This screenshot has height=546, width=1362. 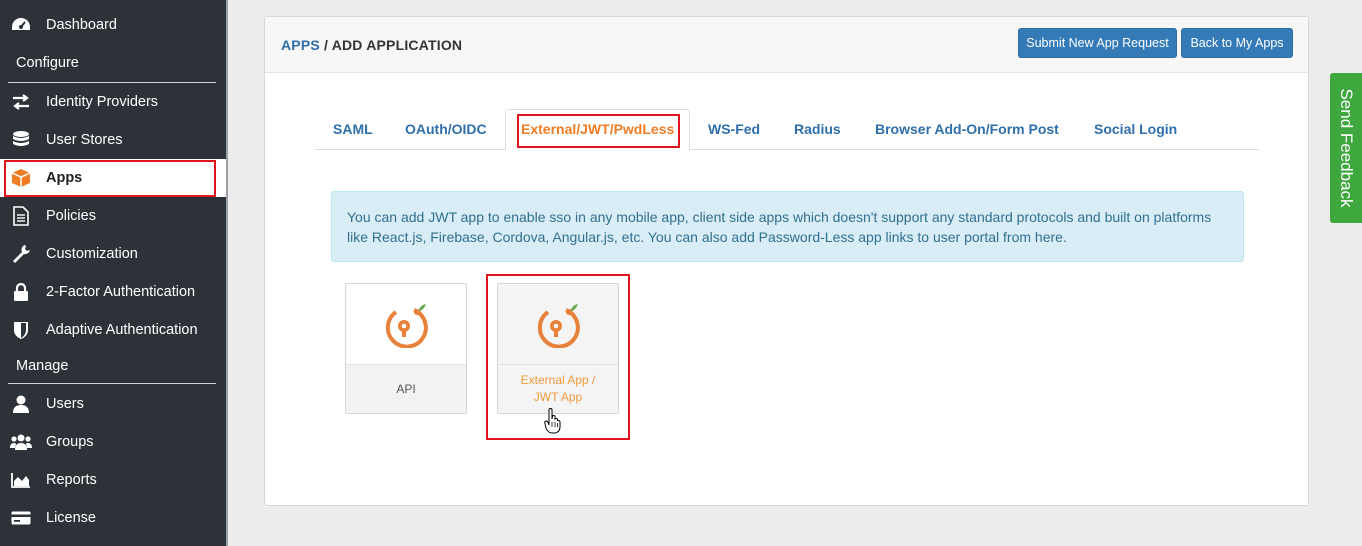 I want to click on sidebar-item-license: License, so click(x=113, y=518).